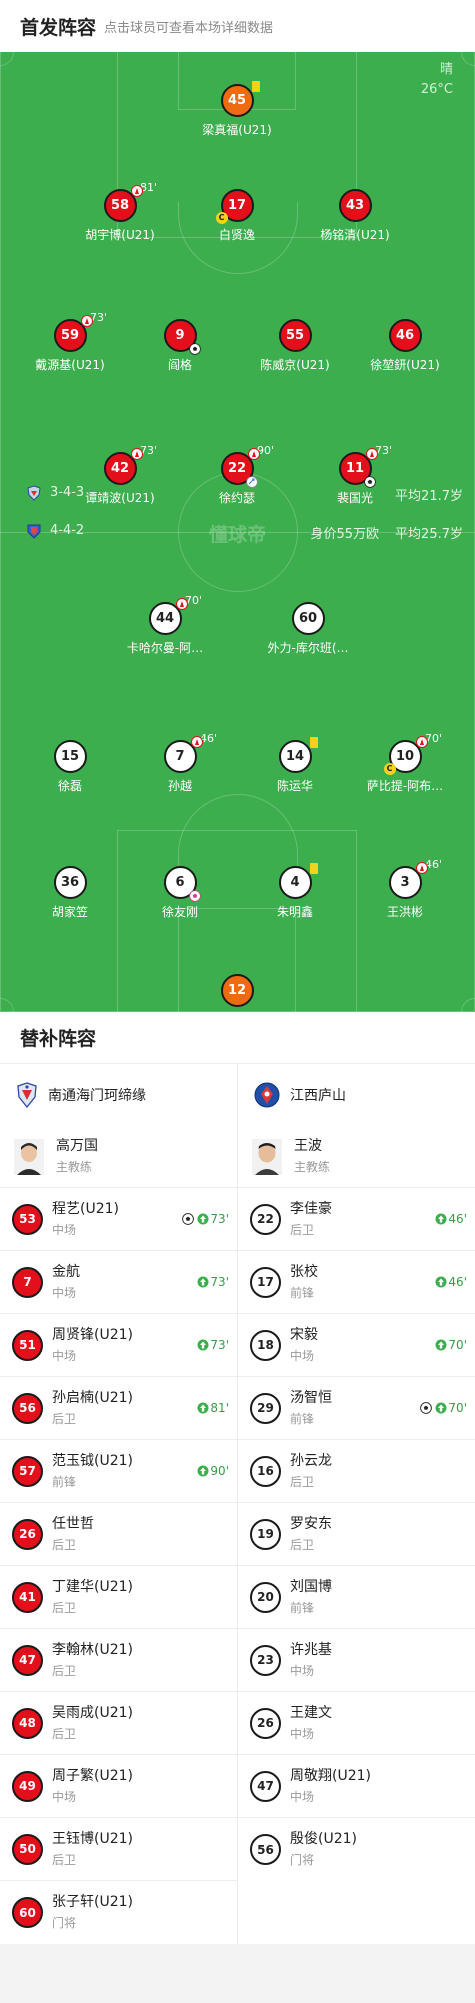 The width and height of the screenshot is (475, 2003). I want to click on home-coach-row: 高万国 主教练, so click(118, 1157).